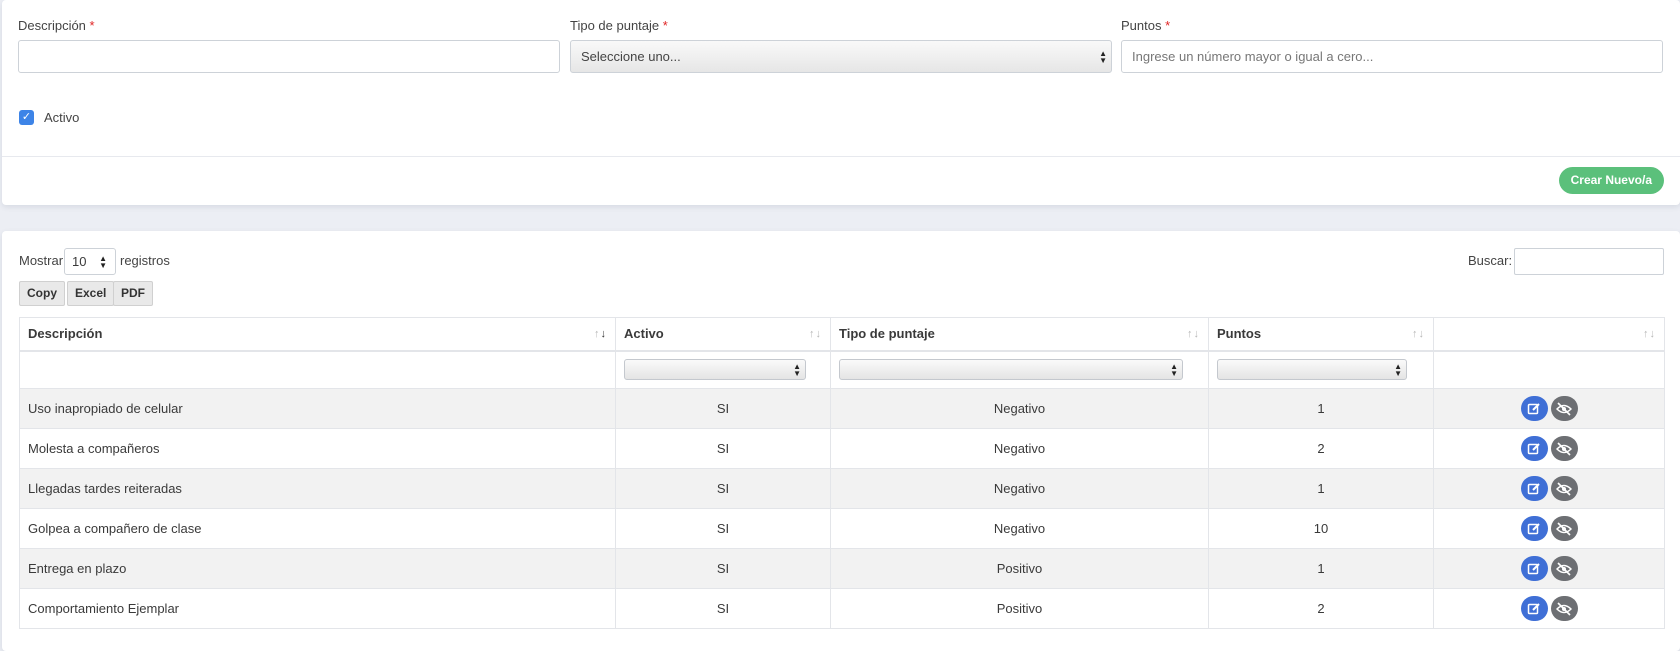 This screenshot has width=1680, height=651. What do you see at coordinates (317, 488) in the screenshot?
I see `cell-descripcion: Llegadas tardes reiteradas` at bounding box center [317, 488].